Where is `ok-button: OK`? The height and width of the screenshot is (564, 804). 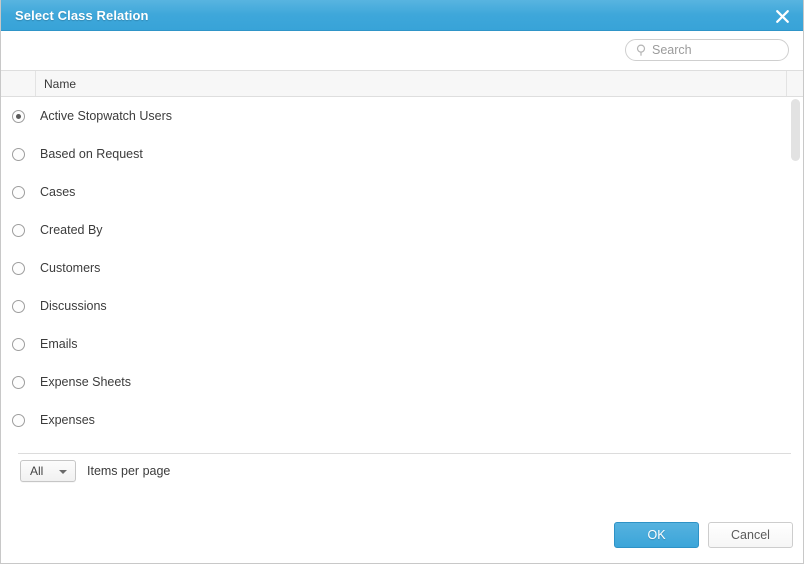
ok-button: OK is located at coordinates (656, 535).